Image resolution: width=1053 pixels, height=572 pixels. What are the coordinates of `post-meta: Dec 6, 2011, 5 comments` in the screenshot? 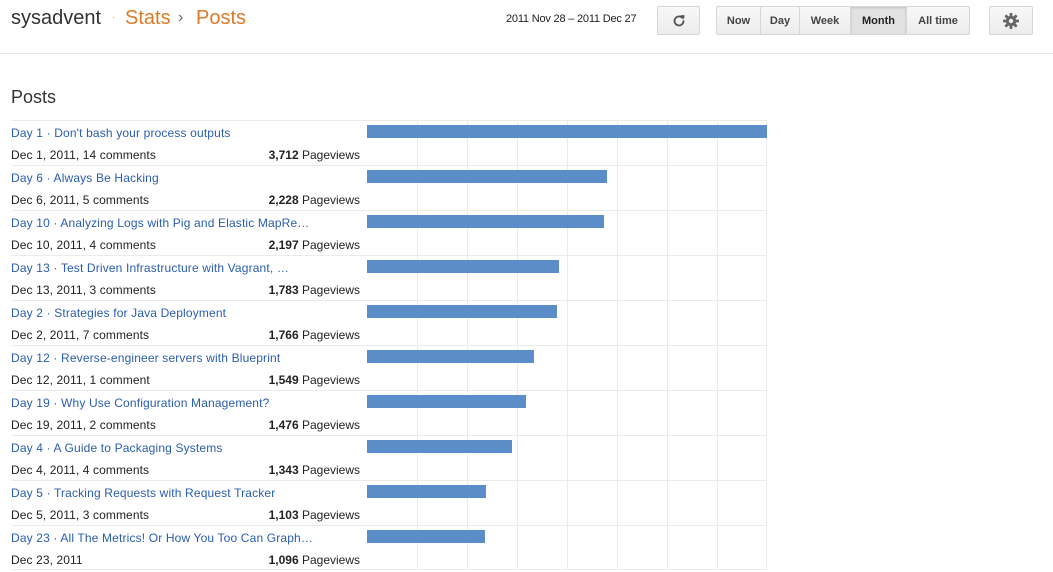 It's located at (80, 200).